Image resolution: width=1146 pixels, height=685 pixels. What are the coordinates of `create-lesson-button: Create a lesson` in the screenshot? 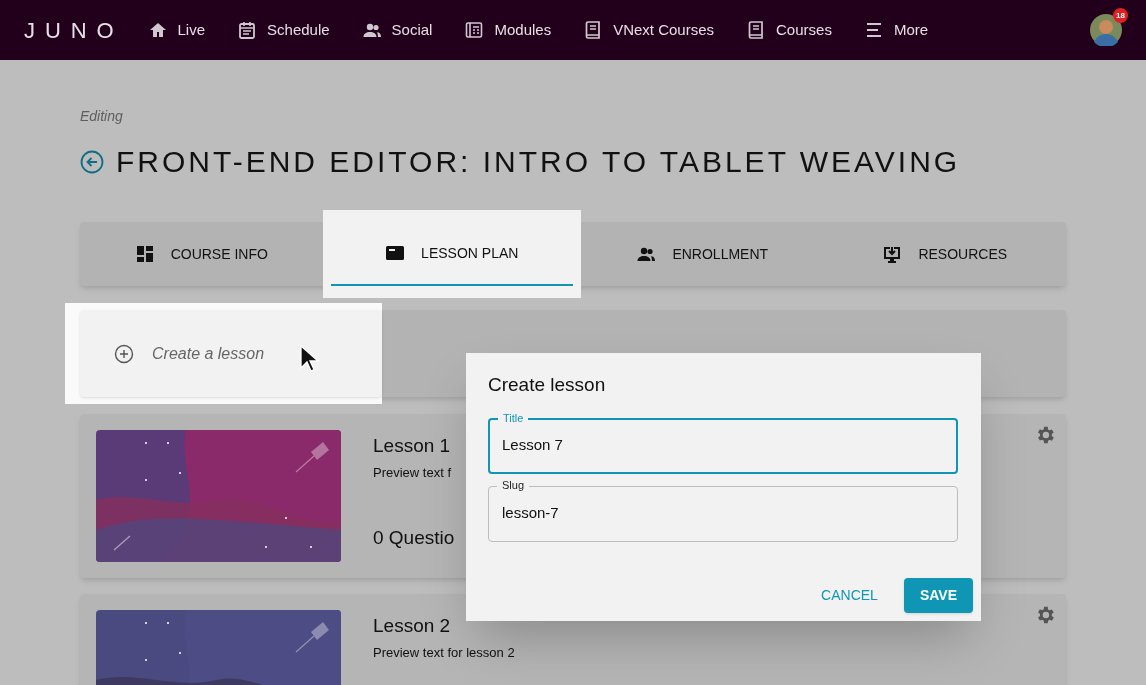 It's located at (231, 353).